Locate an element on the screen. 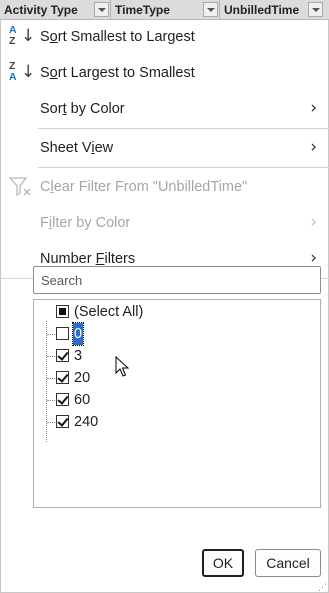 The height and width of the screenshot is (593, 329). menu-label-sort-ascending: Sort Smallest to Largest is located at coordinates (117, 37).